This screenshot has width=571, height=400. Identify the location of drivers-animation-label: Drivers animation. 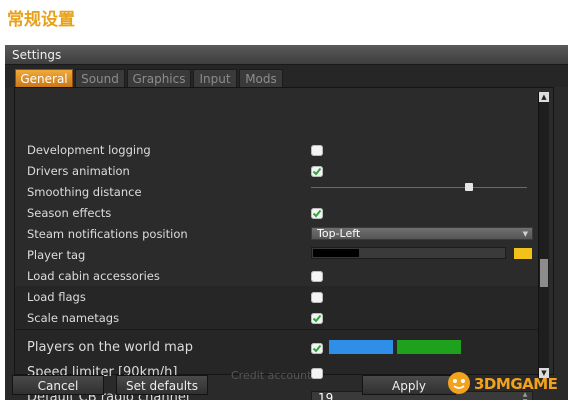
(78, 171).